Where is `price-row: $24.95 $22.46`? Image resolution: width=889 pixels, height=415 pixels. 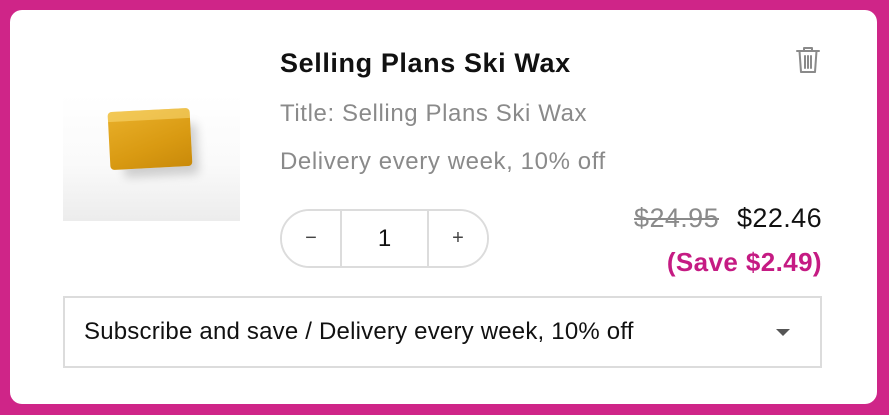
price-row: $24.95 $22.46 is located at coordinates (728, 218).